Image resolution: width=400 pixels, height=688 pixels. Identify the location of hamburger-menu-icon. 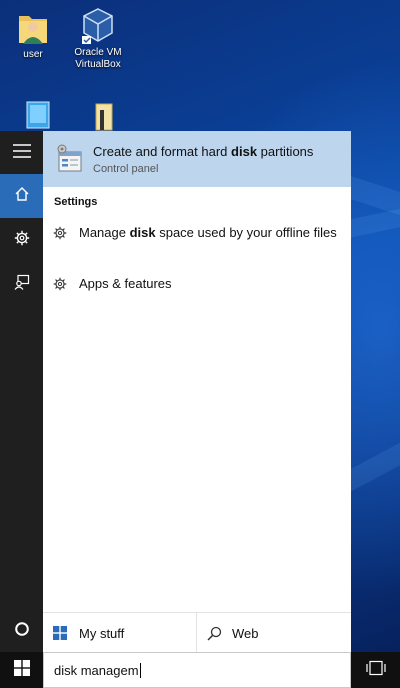
(21, 153).